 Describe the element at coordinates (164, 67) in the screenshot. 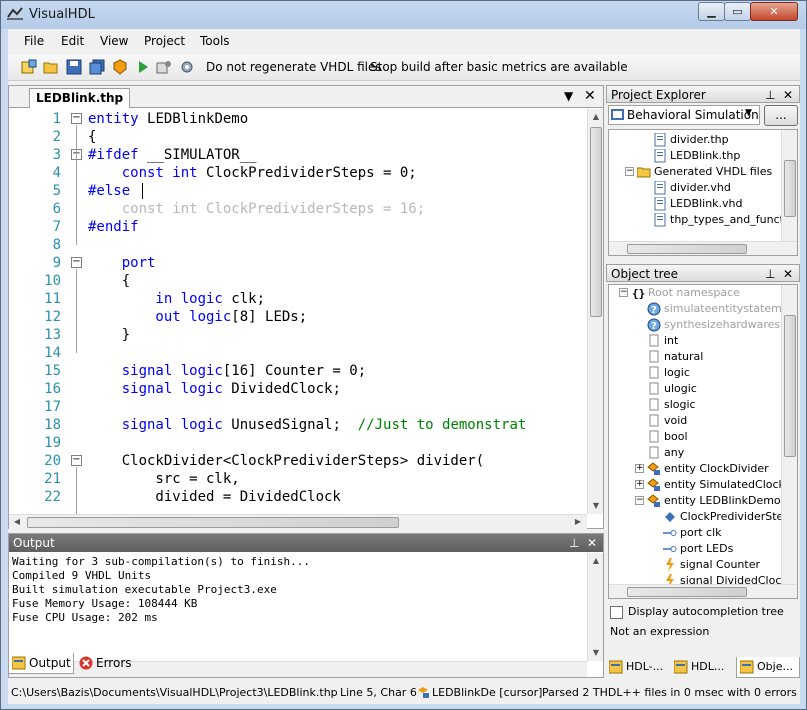

I see `project-settings-icon` at that location.